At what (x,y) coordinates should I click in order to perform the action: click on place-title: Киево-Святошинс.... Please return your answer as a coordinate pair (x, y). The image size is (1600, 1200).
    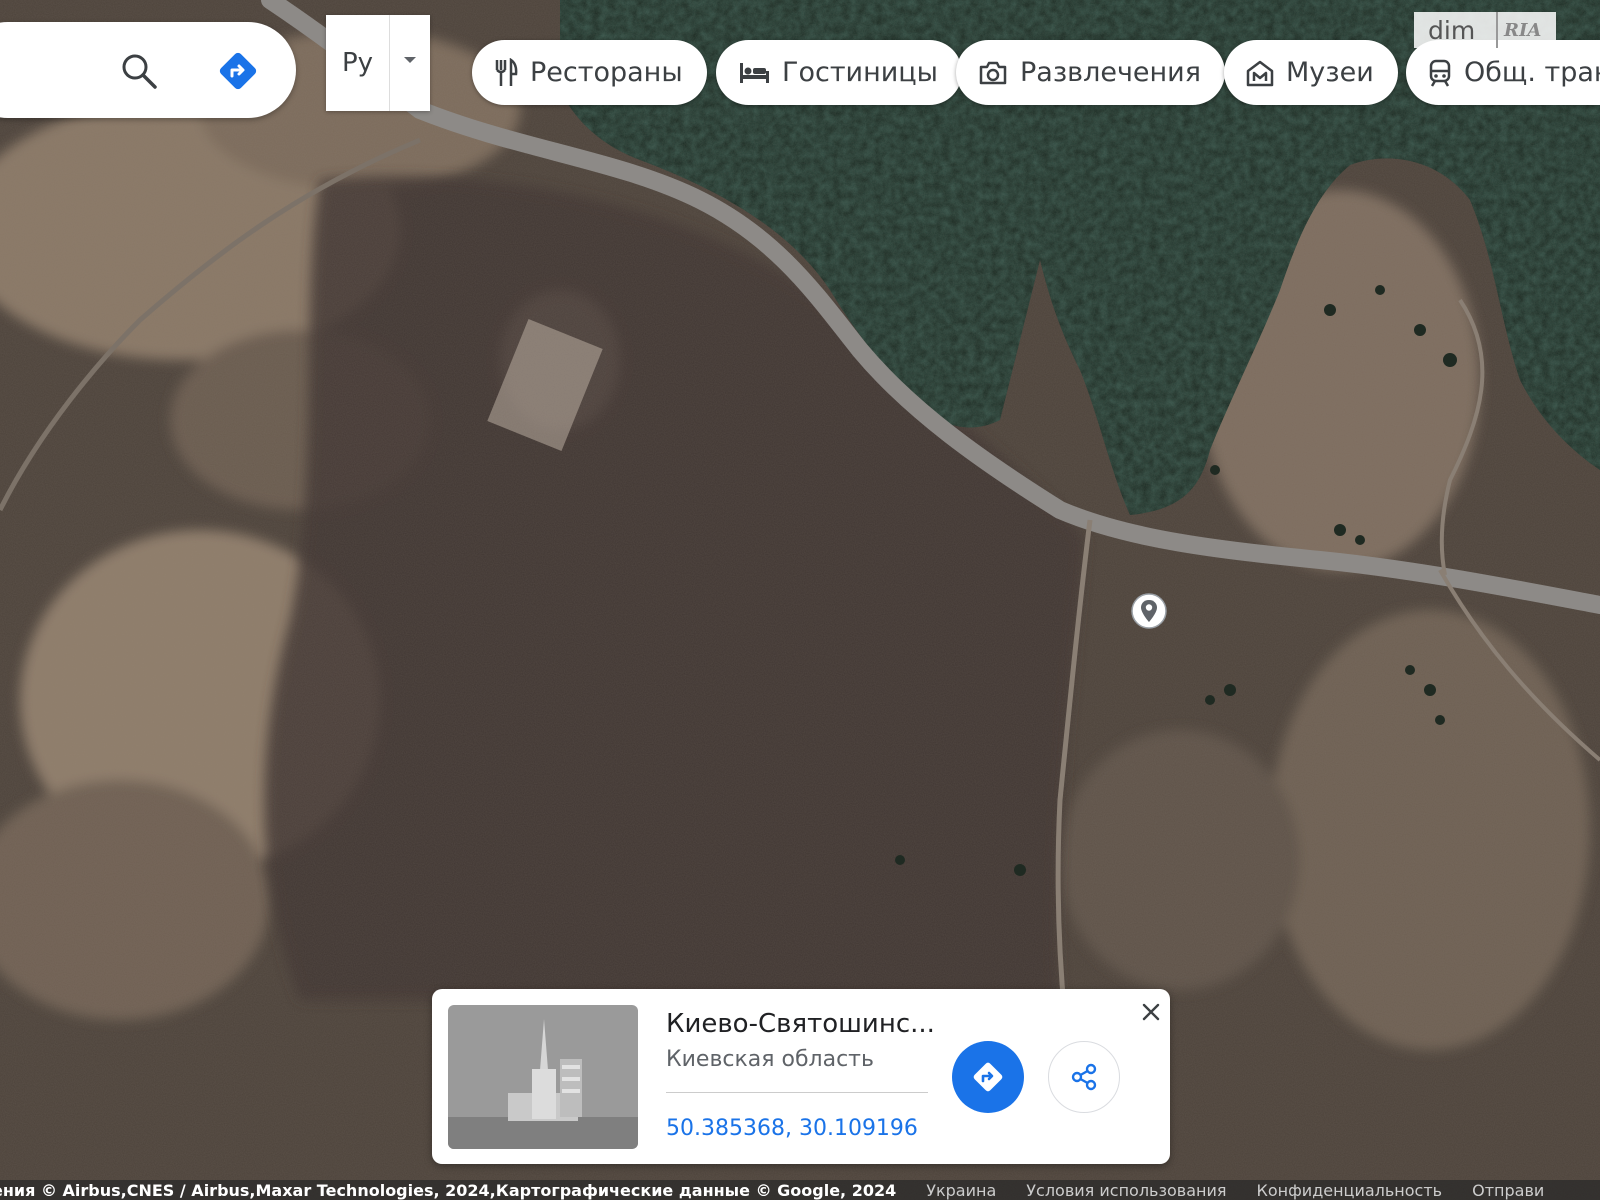
    Looking at the image, I should click on (800, 1024).